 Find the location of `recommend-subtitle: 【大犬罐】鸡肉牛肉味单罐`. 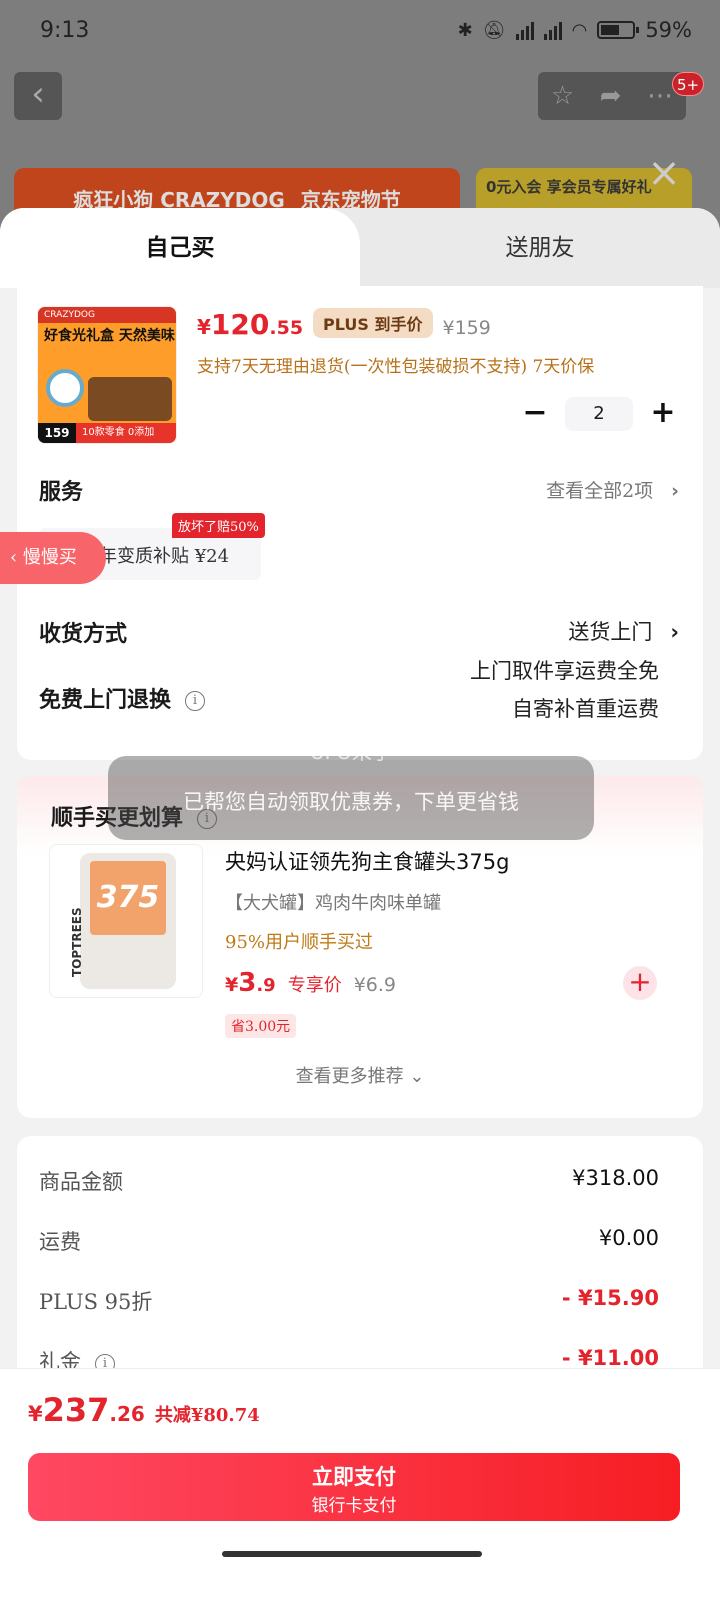

recommend-subtitle: 【大犬罐】鸡肉牛肉味单罐 is located at coordinates (333, 903).